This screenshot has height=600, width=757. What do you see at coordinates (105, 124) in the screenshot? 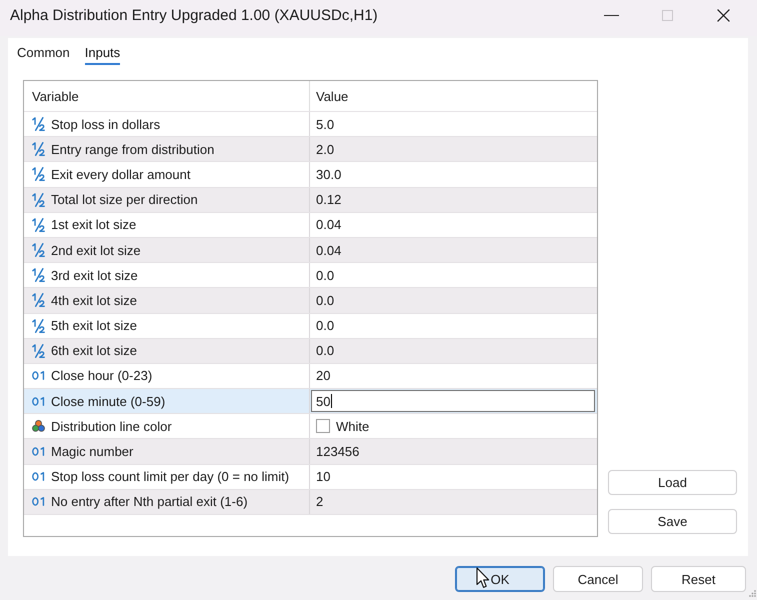
I see `variable-name: Stop loss in dollars` at bounding box center [105, 124].